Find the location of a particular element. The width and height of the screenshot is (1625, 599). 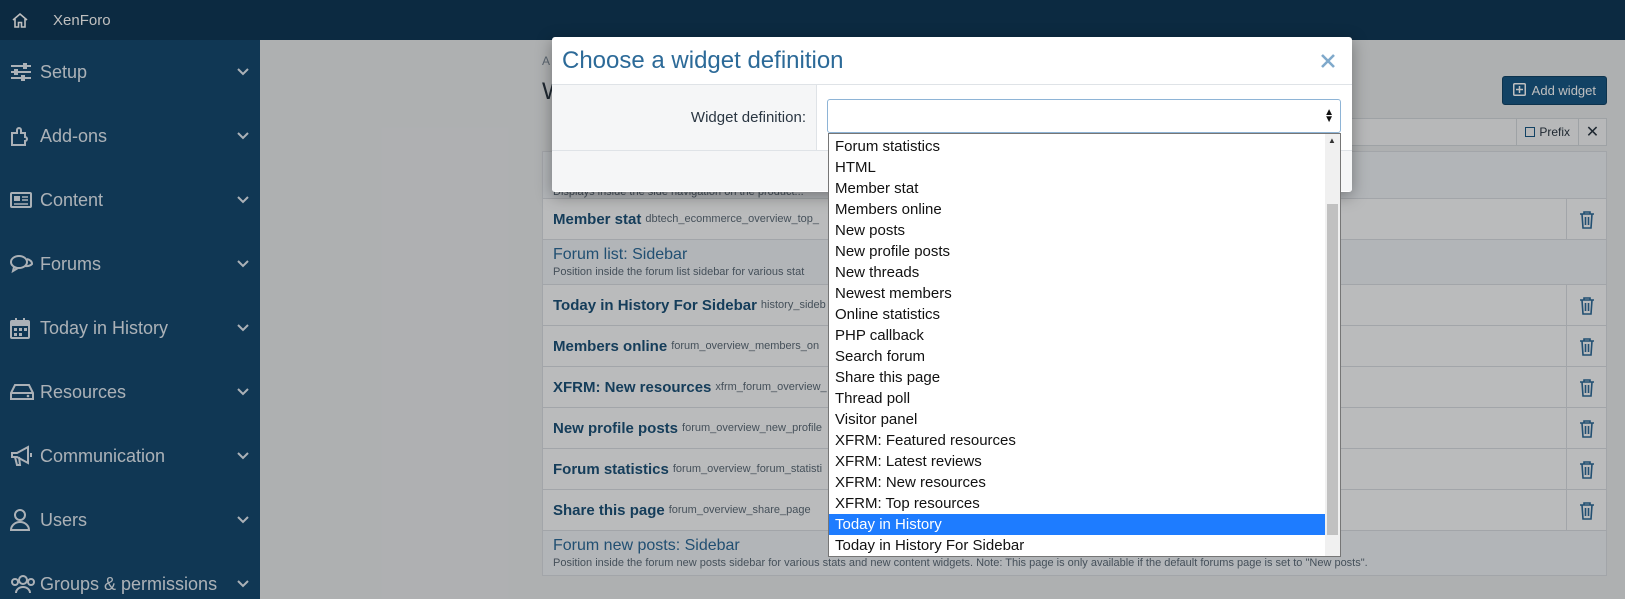

option-item: Visitor panel is located at coordinates (1077, 419).